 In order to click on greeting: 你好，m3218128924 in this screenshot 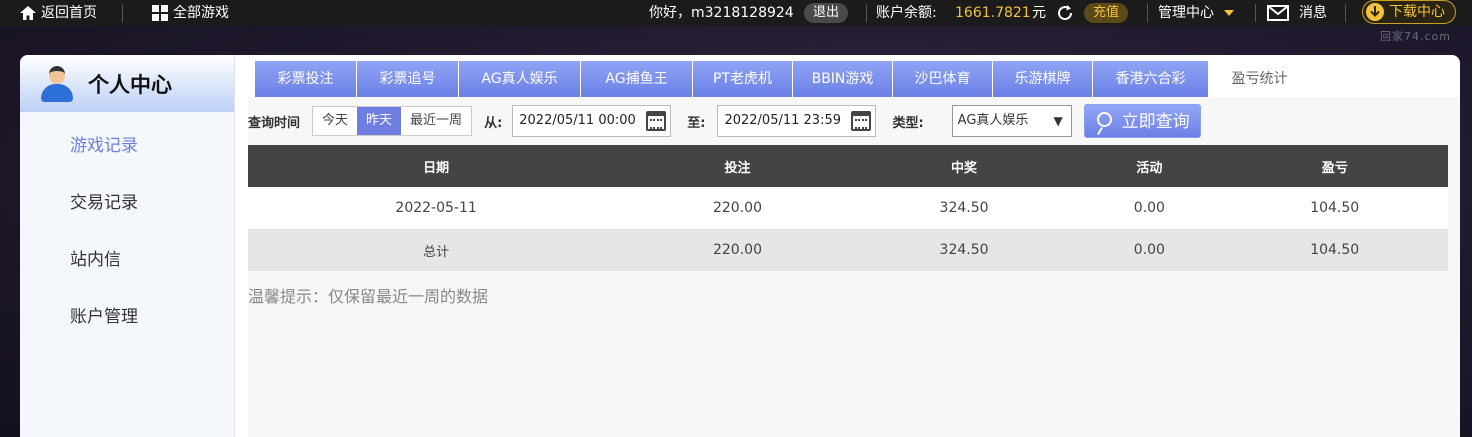, I will do `click(721, 13)`.